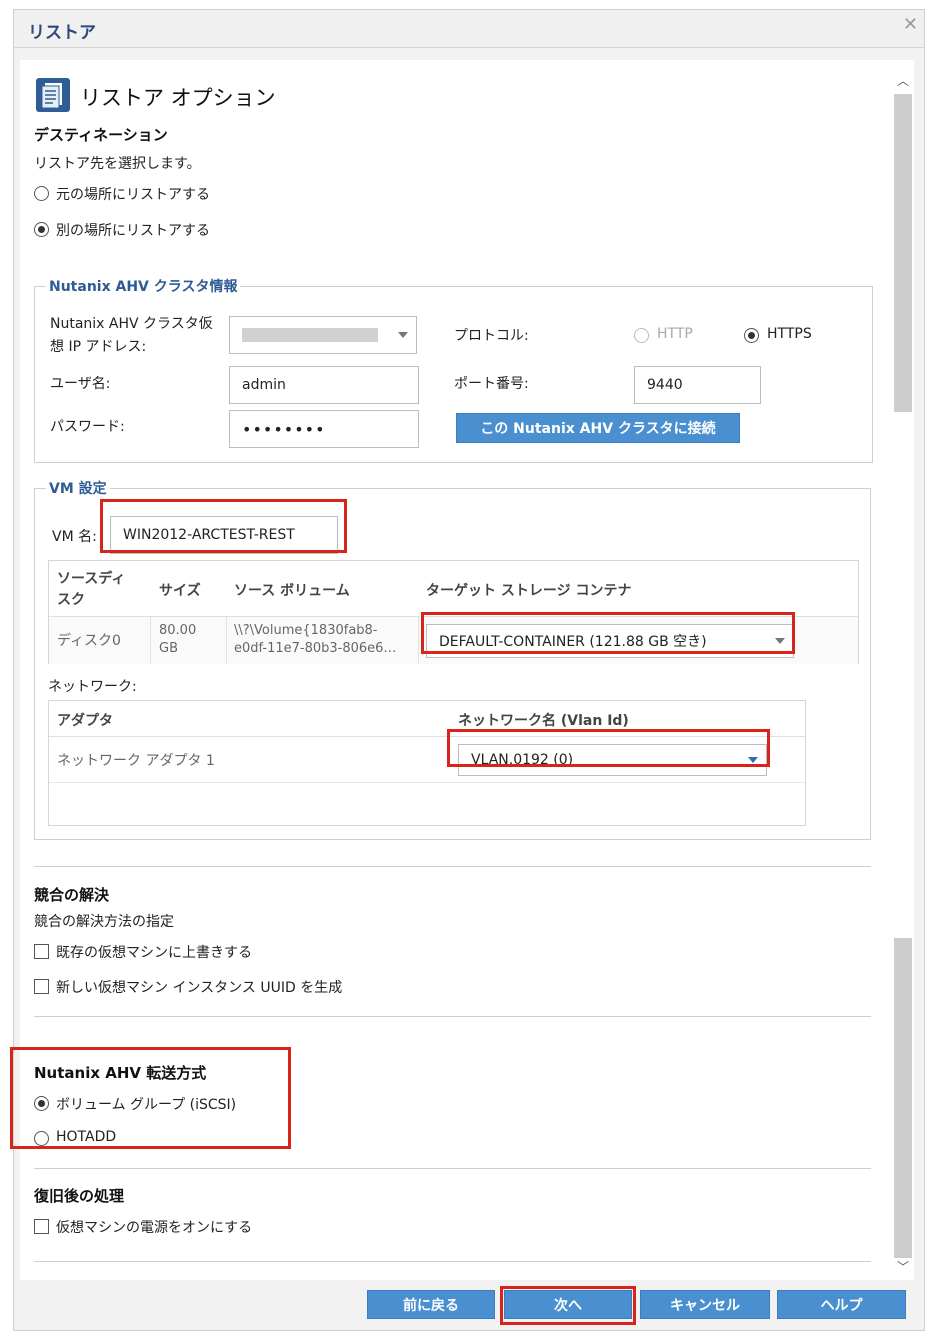  I want to click on radio-transport-iscsi, so click(41, 1103).